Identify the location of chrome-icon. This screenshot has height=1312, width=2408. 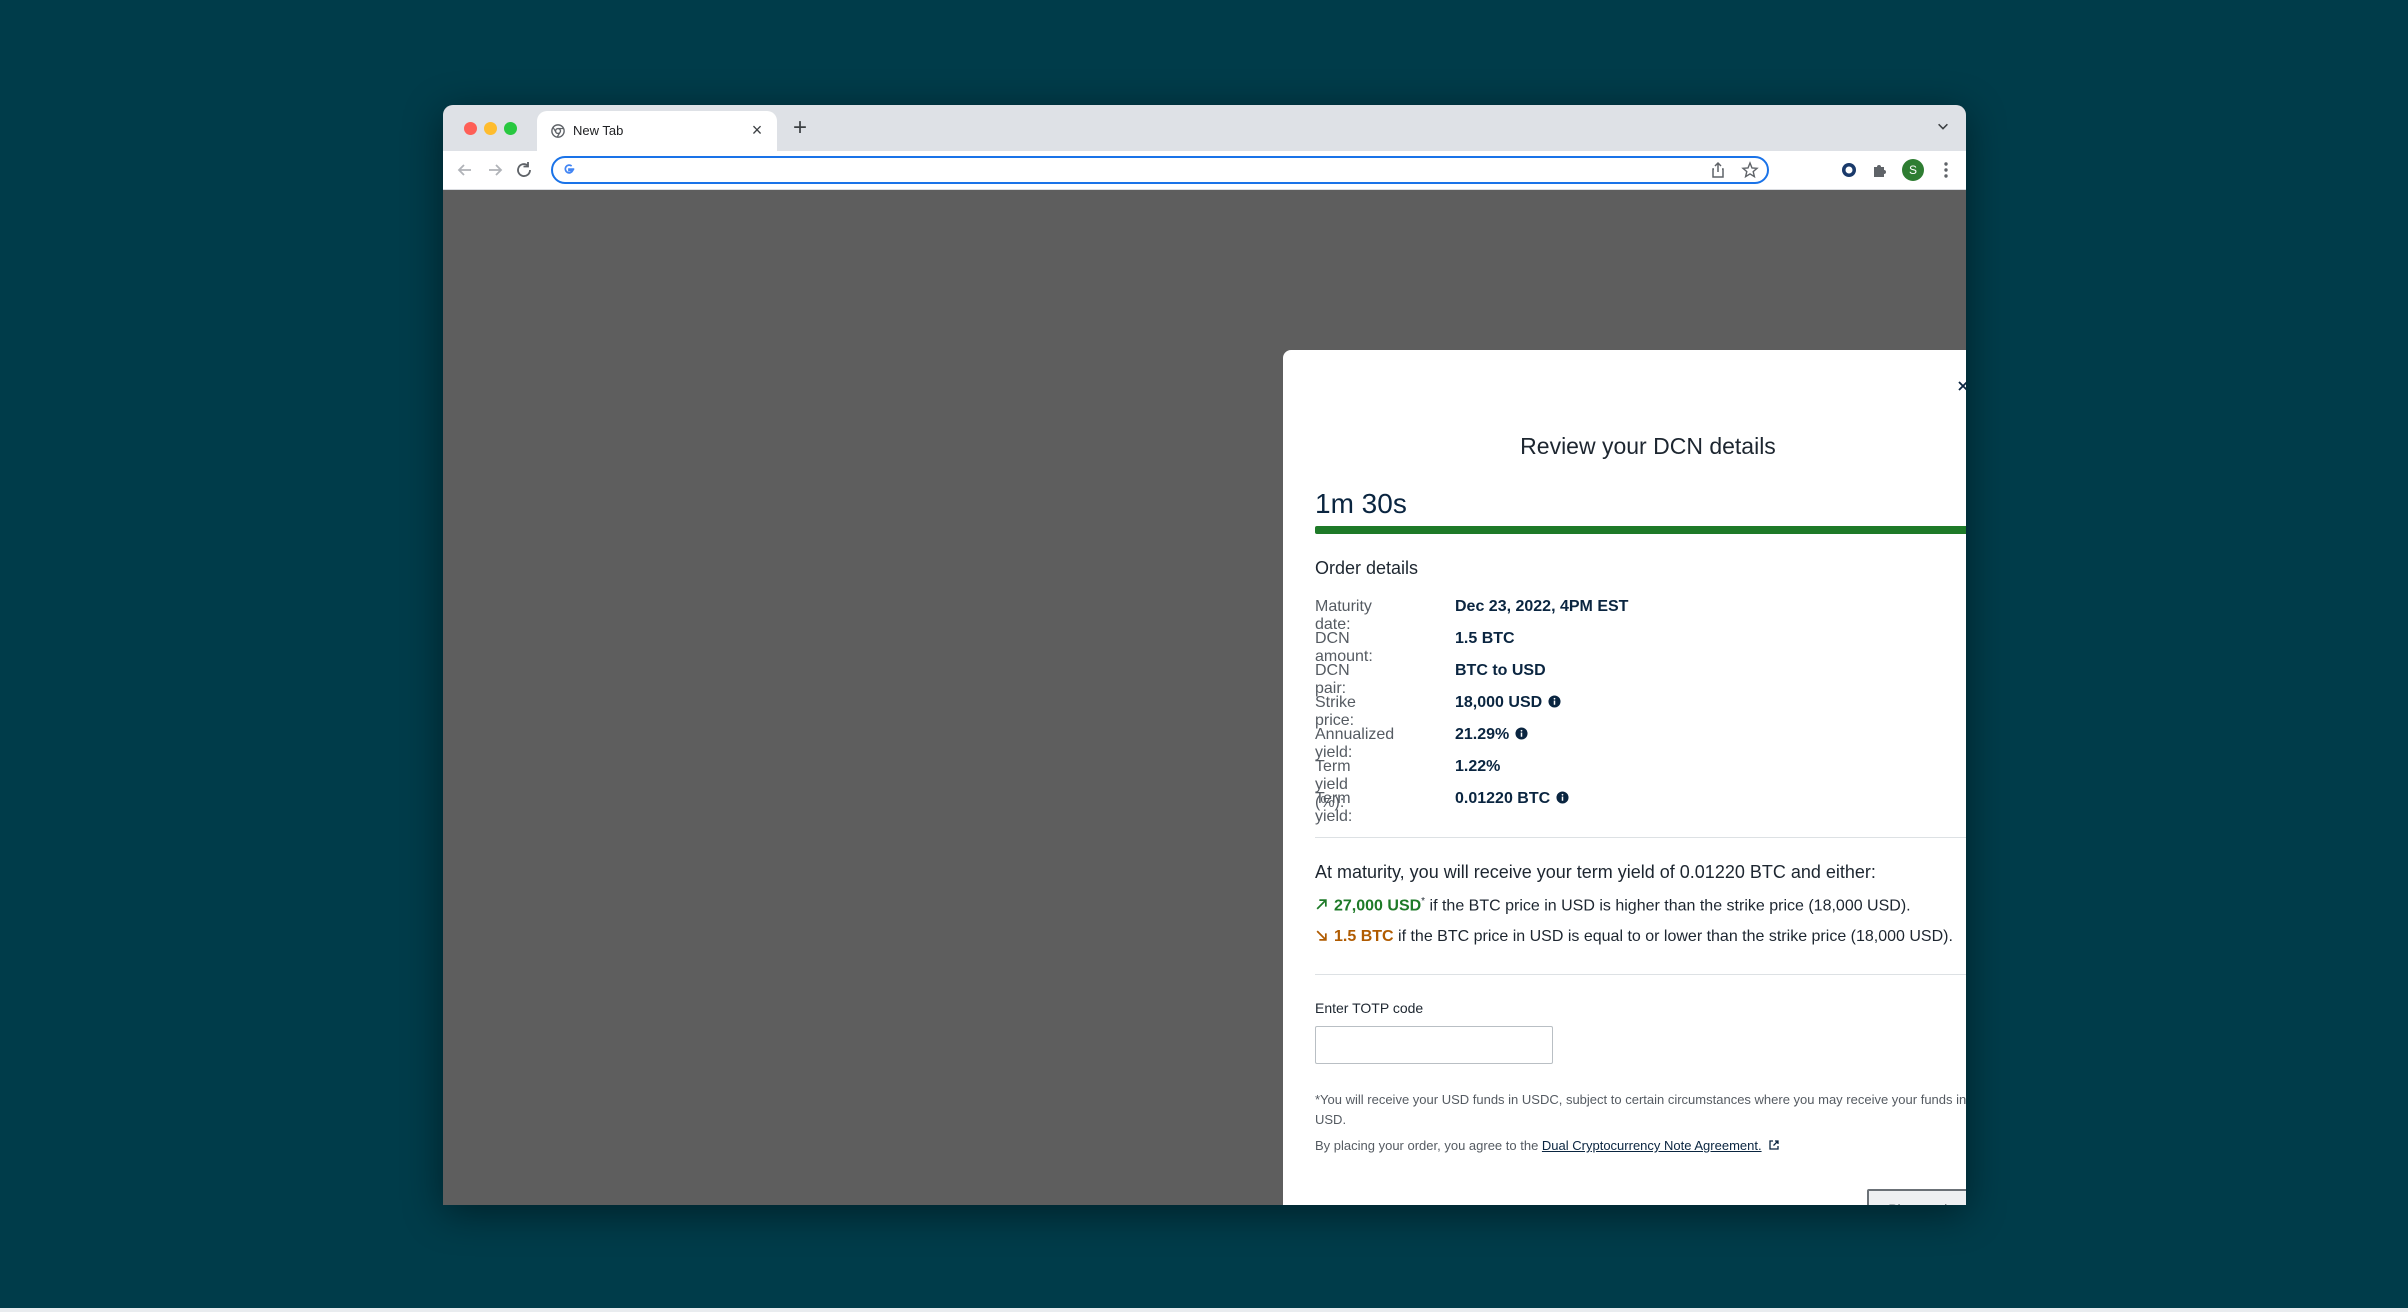
(558, 131).